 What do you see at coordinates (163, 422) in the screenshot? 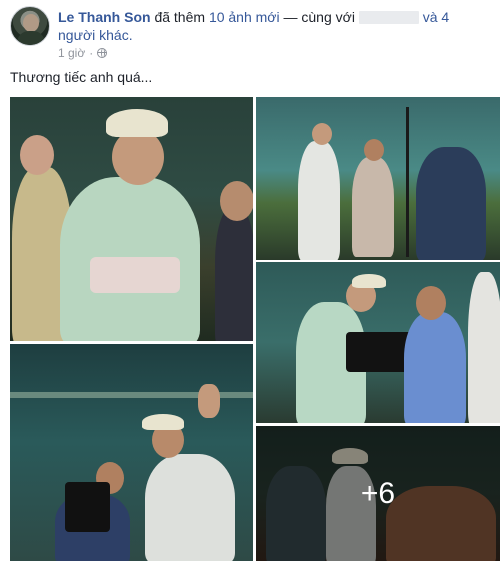
I see `man-directing-cap` at bounding box center [163, 422].